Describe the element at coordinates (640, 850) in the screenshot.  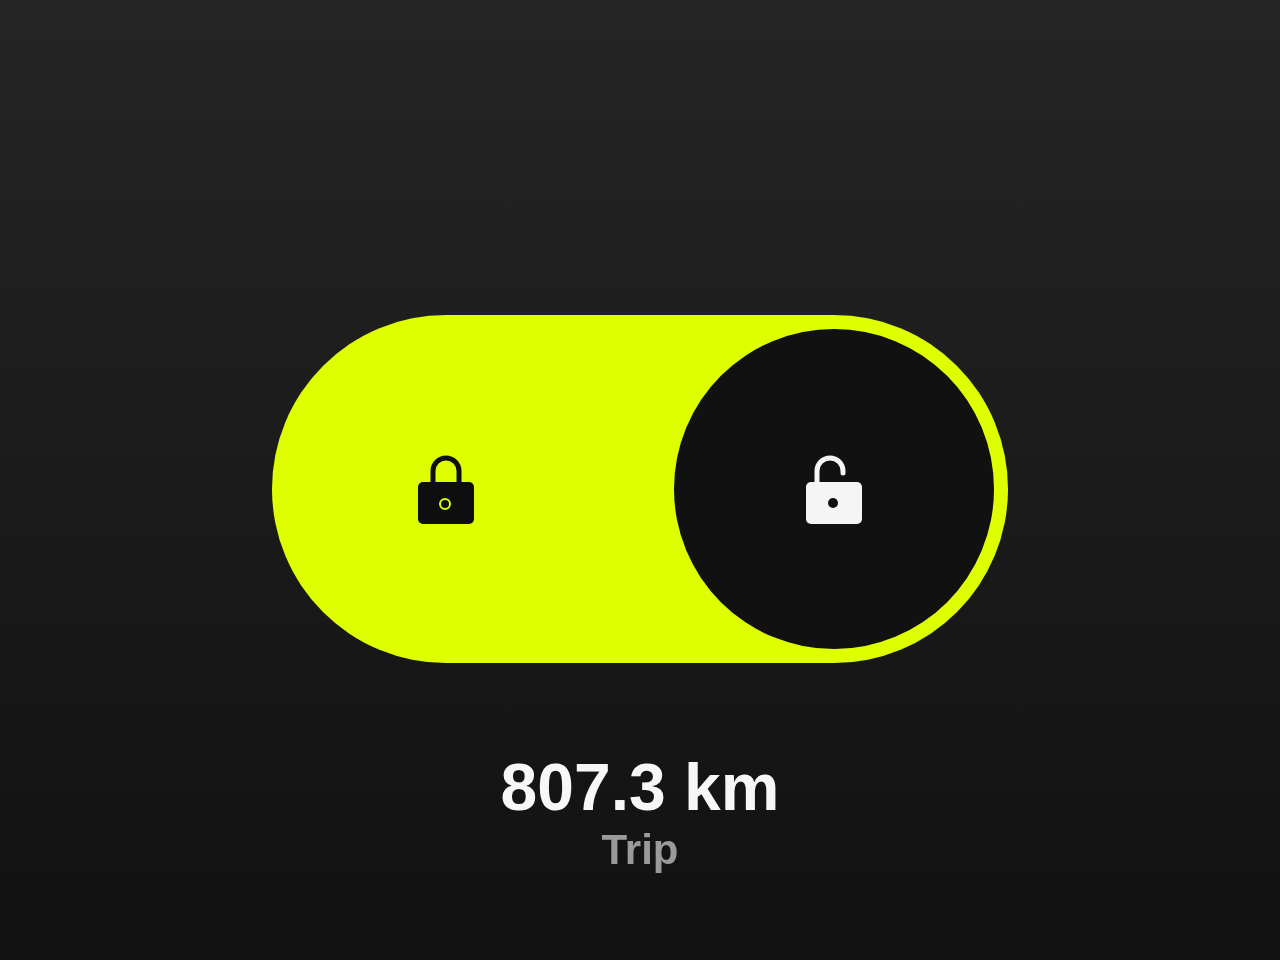
I see `distance-label: Trip` at that location.